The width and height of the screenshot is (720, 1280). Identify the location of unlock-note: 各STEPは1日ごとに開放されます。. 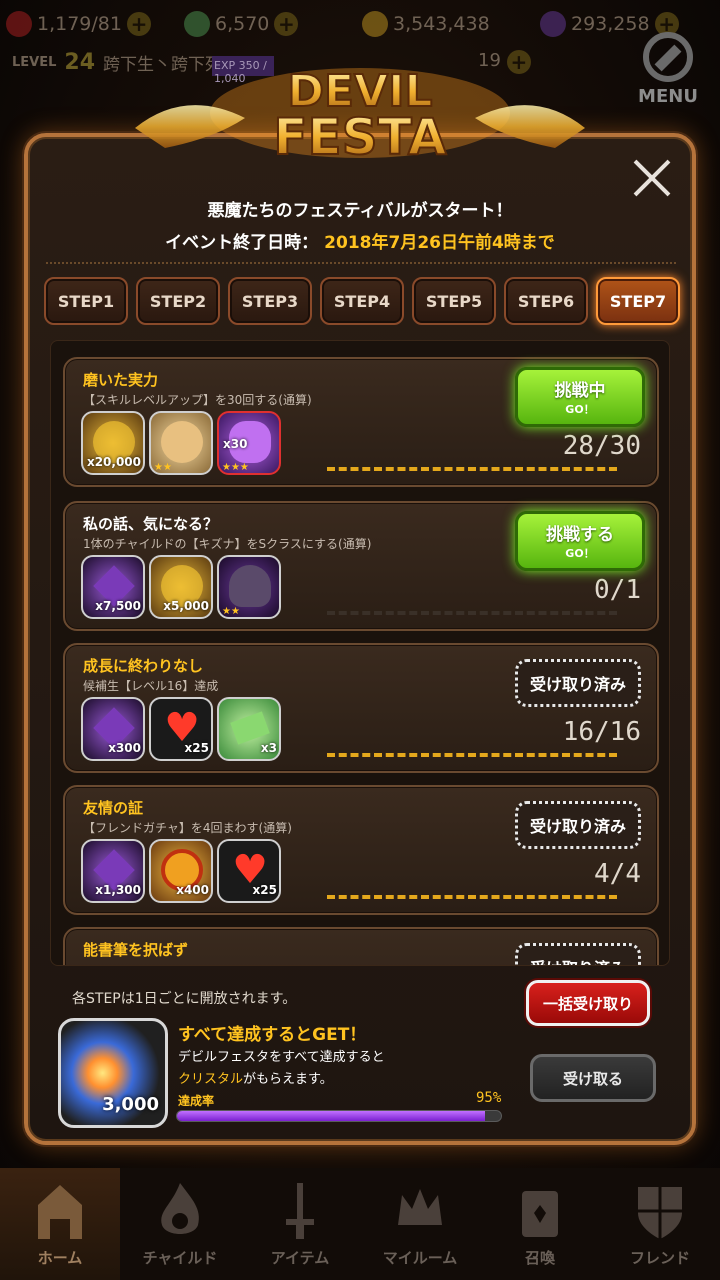
(184, 999).